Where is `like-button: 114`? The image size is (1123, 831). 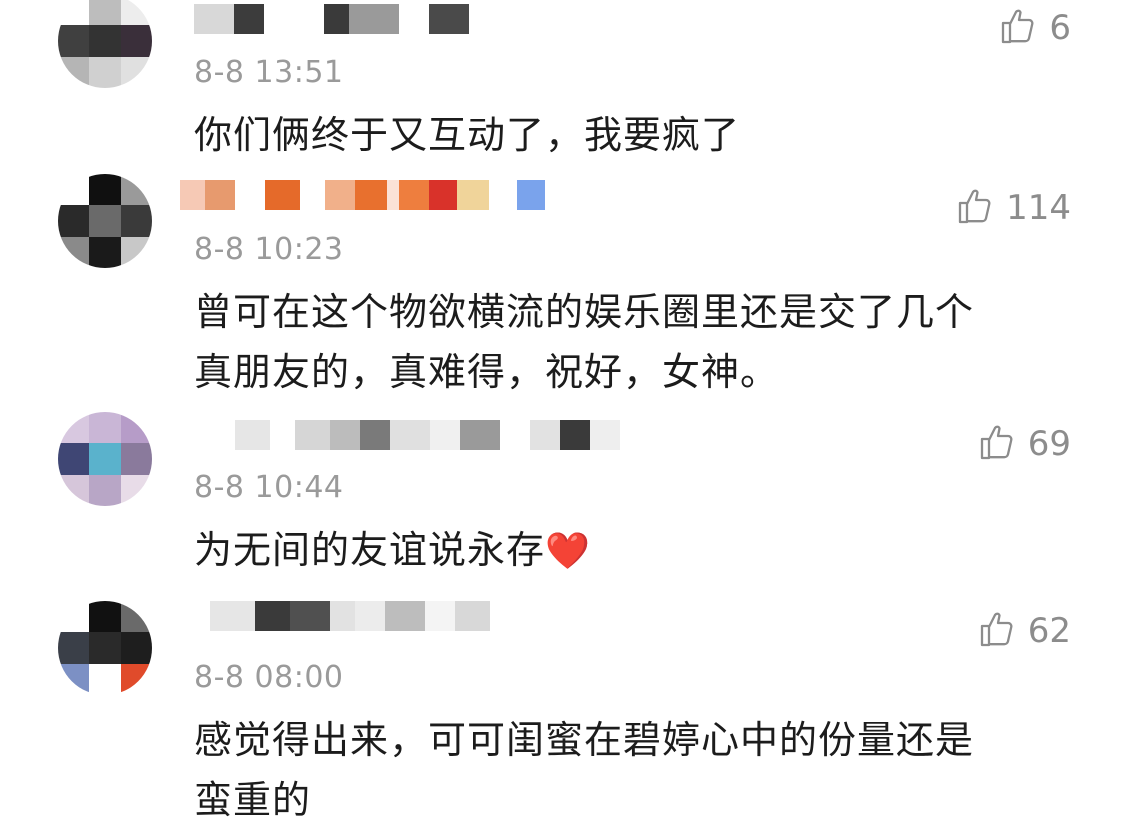
like-button: 114 is located at coordinates (1013, 208).